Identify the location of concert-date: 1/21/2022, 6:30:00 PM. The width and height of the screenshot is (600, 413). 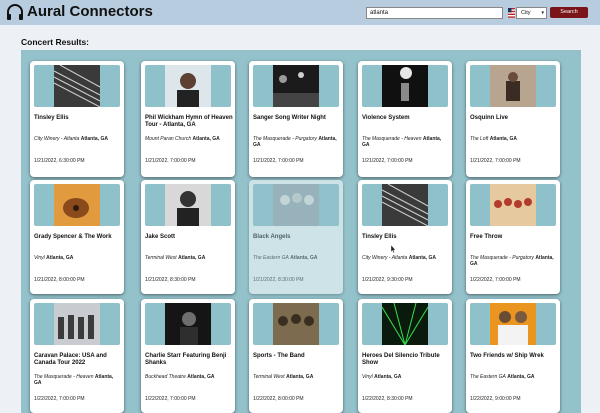
(59, 161).